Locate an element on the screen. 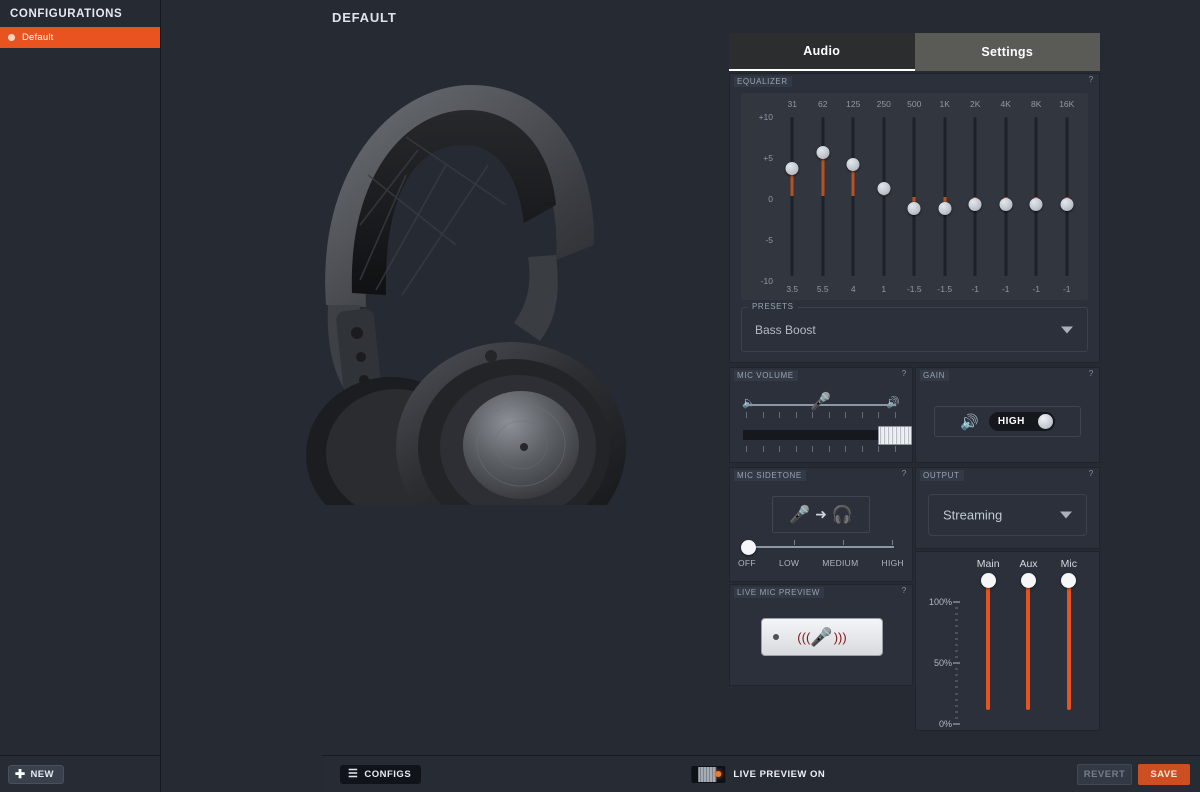 This screenshot has width=1200, height=792. mixer-channel: Aux is located at coordinates (1028, 641).